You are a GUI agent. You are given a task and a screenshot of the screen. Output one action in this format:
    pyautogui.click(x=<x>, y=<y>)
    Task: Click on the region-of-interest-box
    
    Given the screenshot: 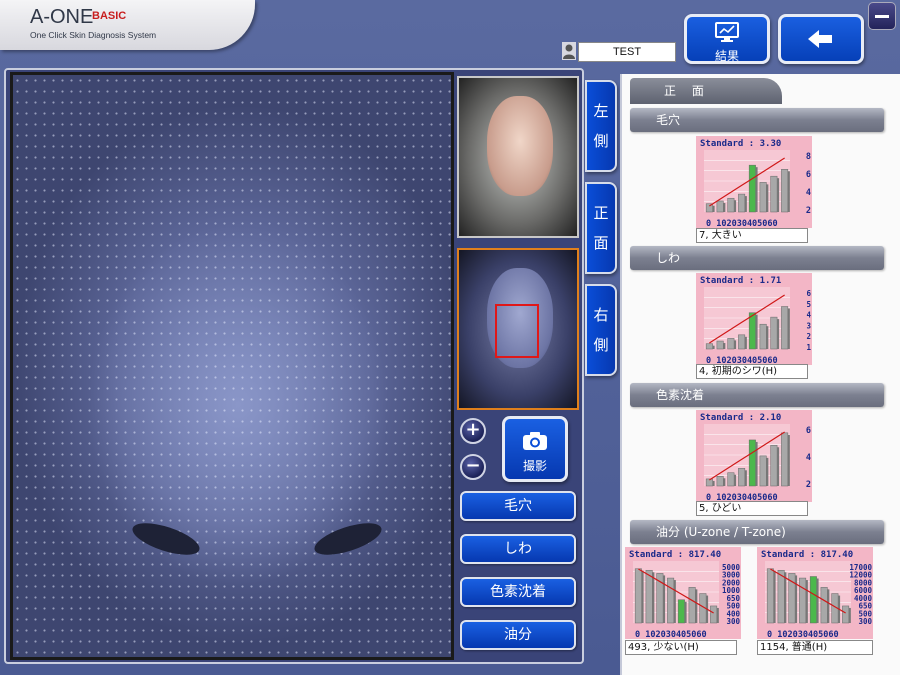 What is the action you would take?
    pyautogui.click(x=517, y=331)
    